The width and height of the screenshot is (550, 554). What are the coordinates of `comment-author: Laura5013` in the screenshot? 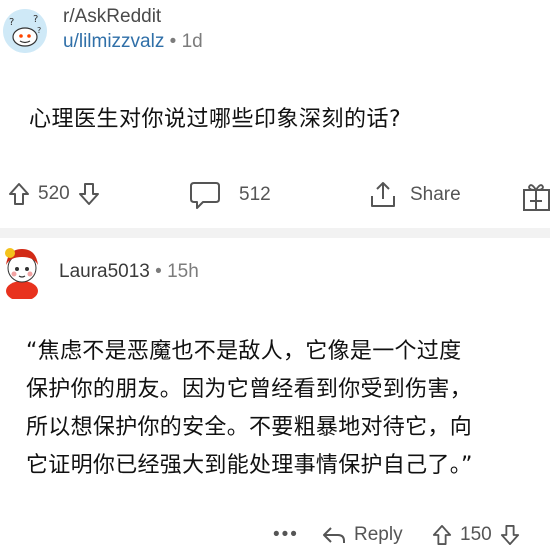 It's located at (104, 271).